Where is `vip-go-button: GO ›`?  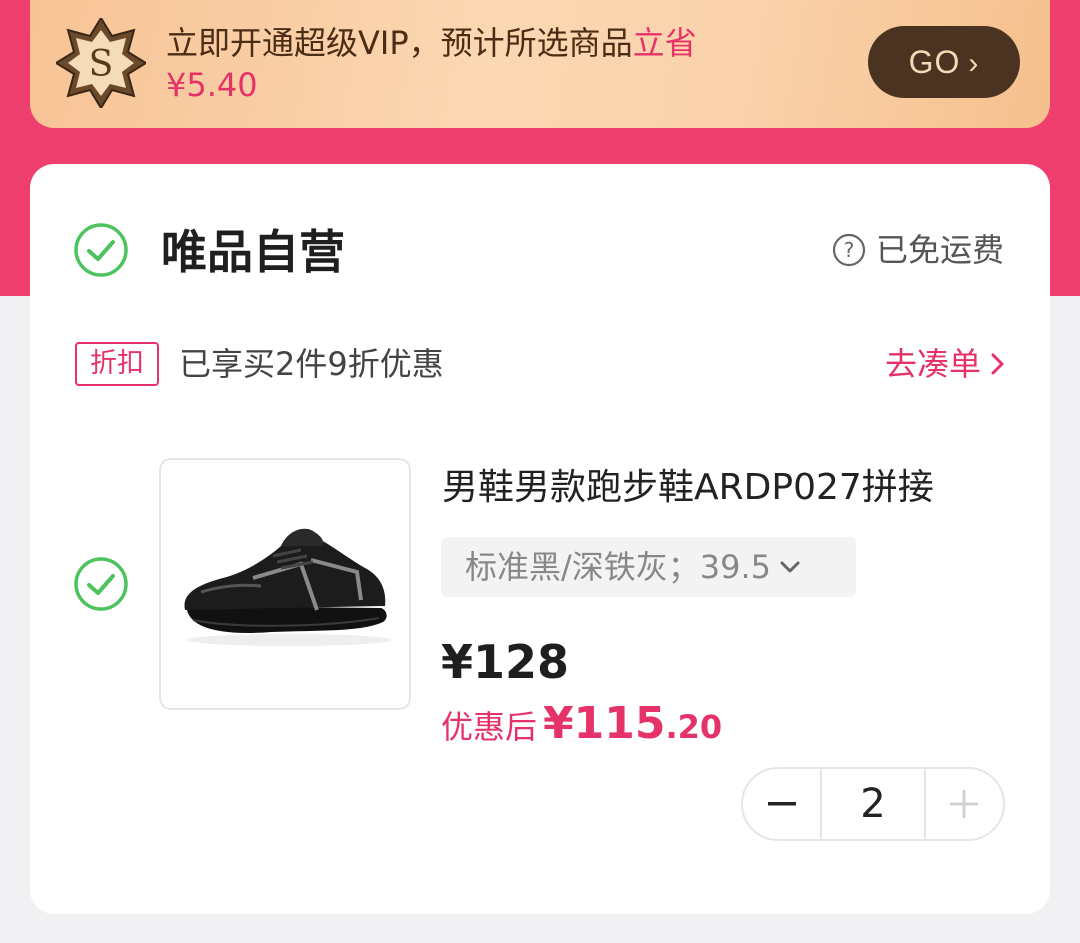
vip-go-button: GO › is located at coordinates (944, 62).